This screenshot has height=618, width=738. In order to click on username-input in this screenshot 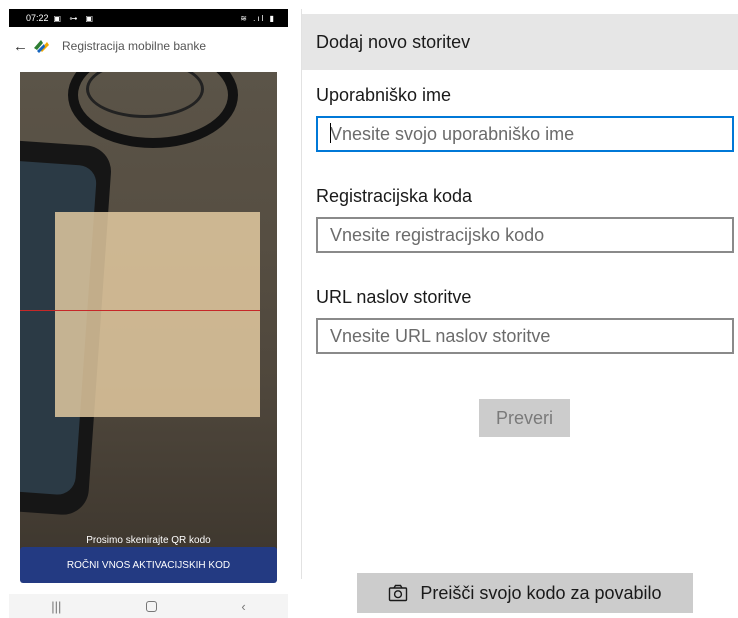, I will do `click(525, 134)`.